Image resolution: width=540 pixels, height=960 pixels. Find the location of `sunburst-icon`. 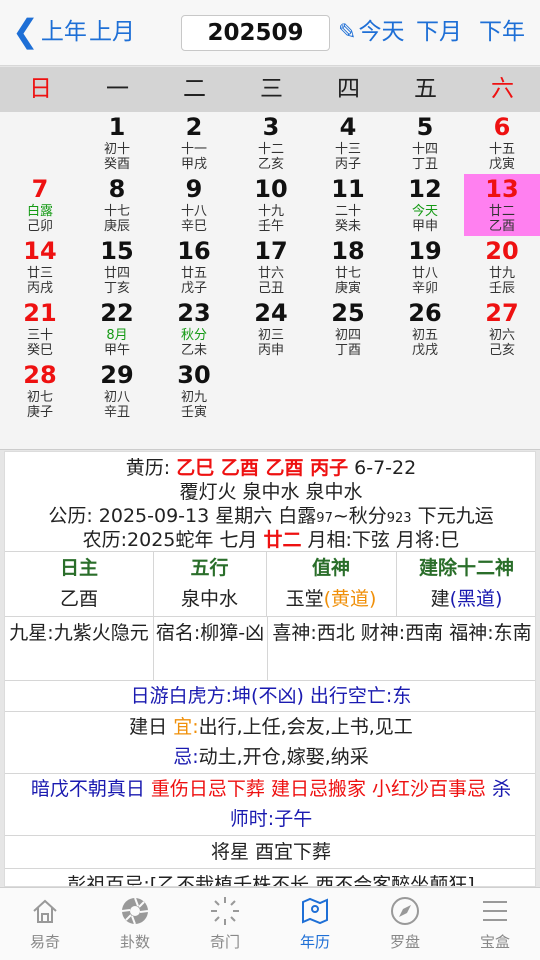

sunburst-icon is located at coordinates (225, 911).